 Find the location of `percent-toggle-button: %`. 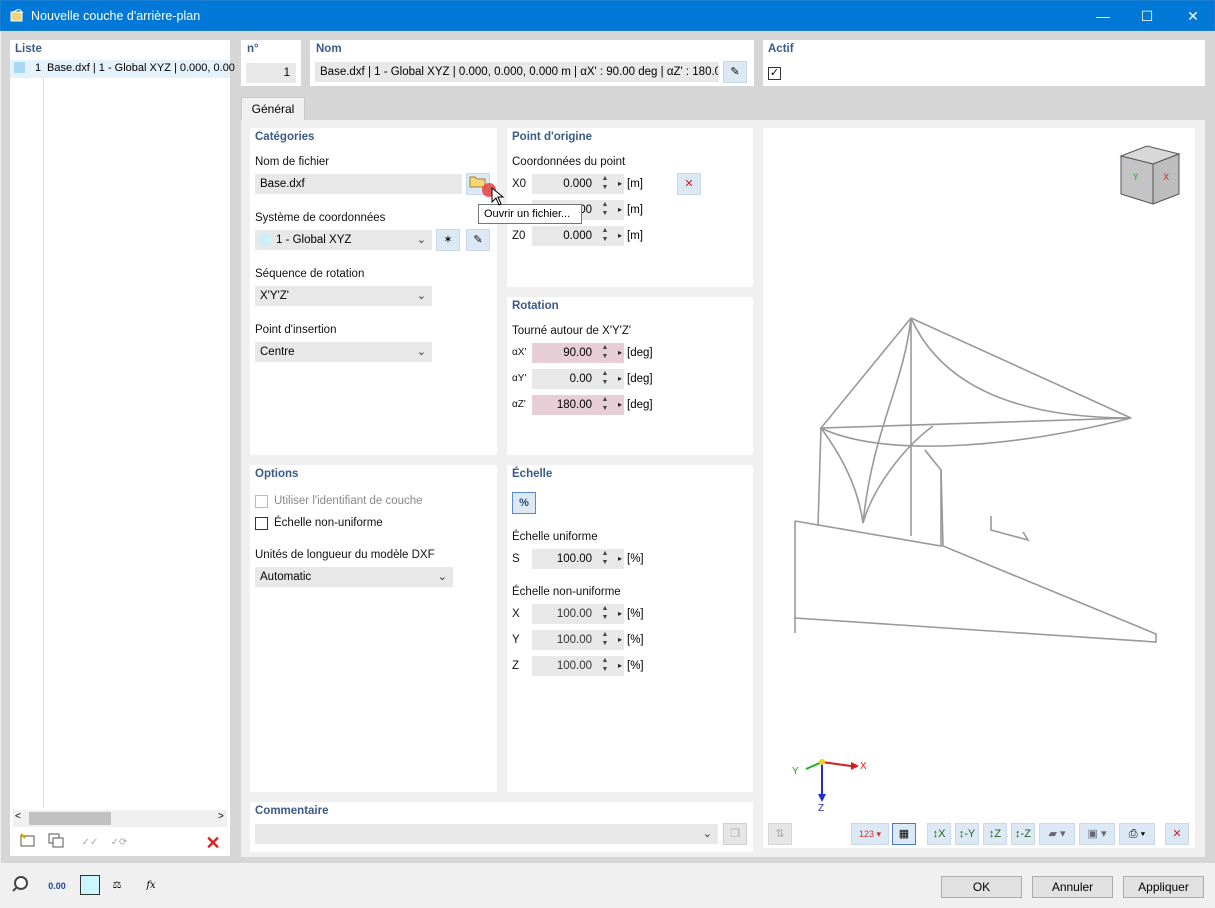

percent-toggle-button: % is located at coordinates (524, 503).